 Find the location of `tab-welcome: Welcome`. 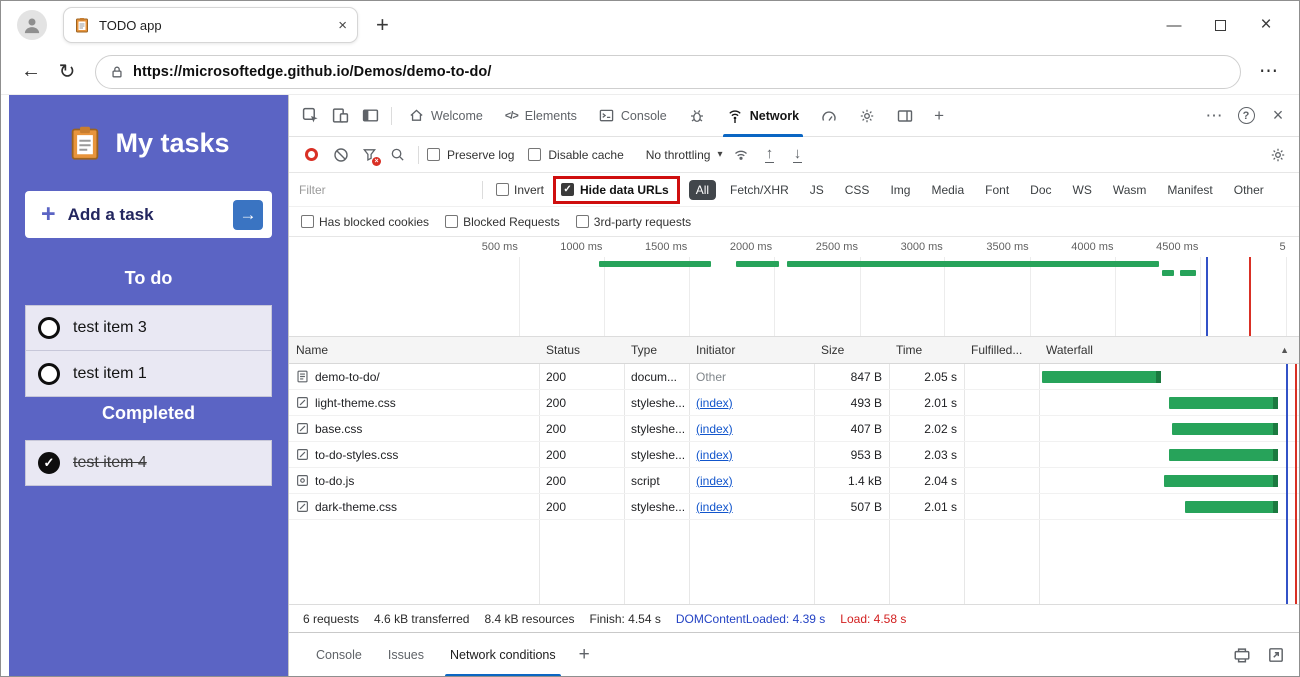

tab-welcome: Welcome is located at coordinates (446, 116).